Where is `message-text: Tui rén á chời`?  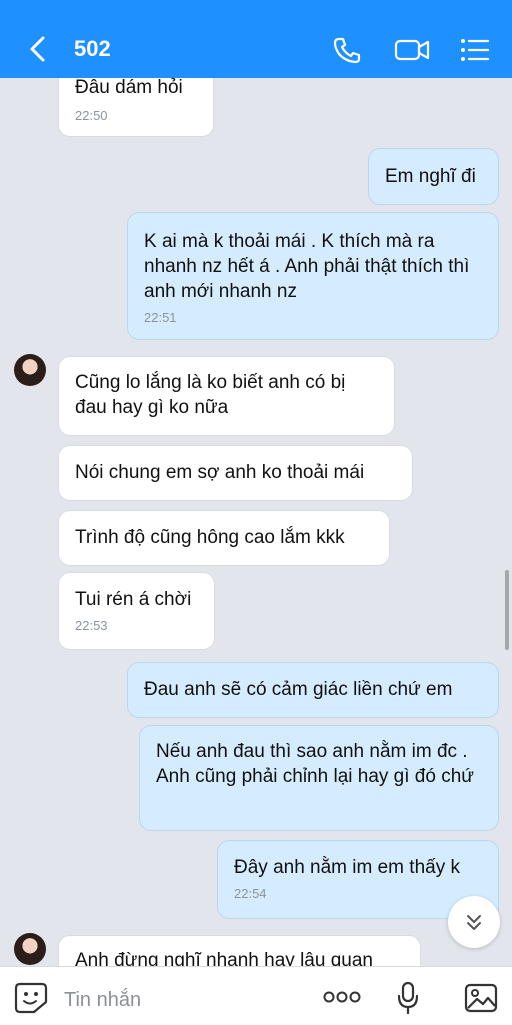
message-text: Tui rén á chời is located at coordinates (133, 599).